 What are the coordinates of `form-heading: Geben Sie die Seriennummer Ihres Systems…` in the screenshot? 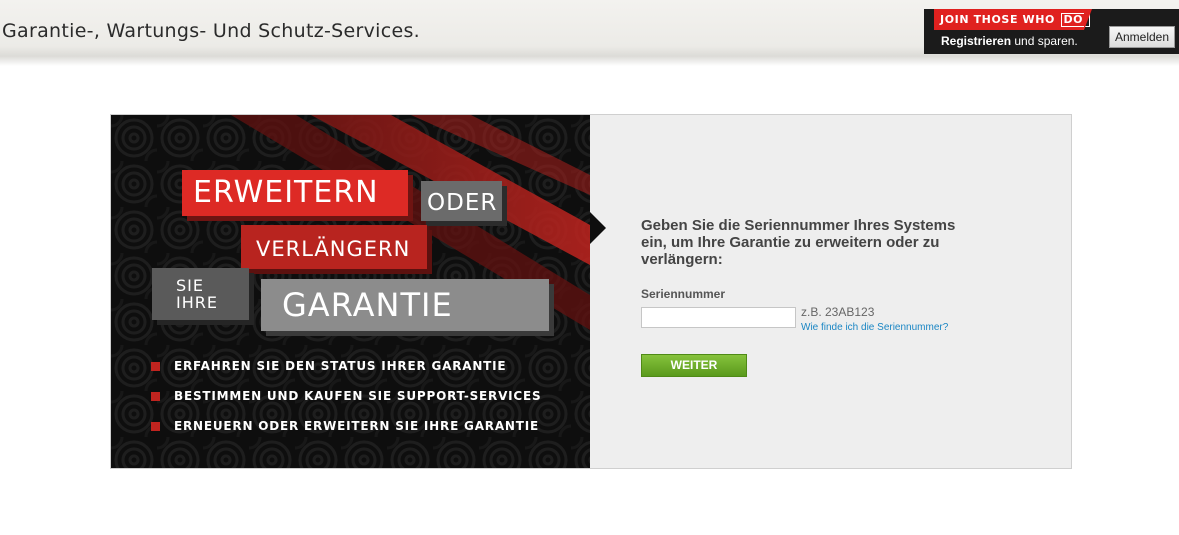 It's located at (798, 242).